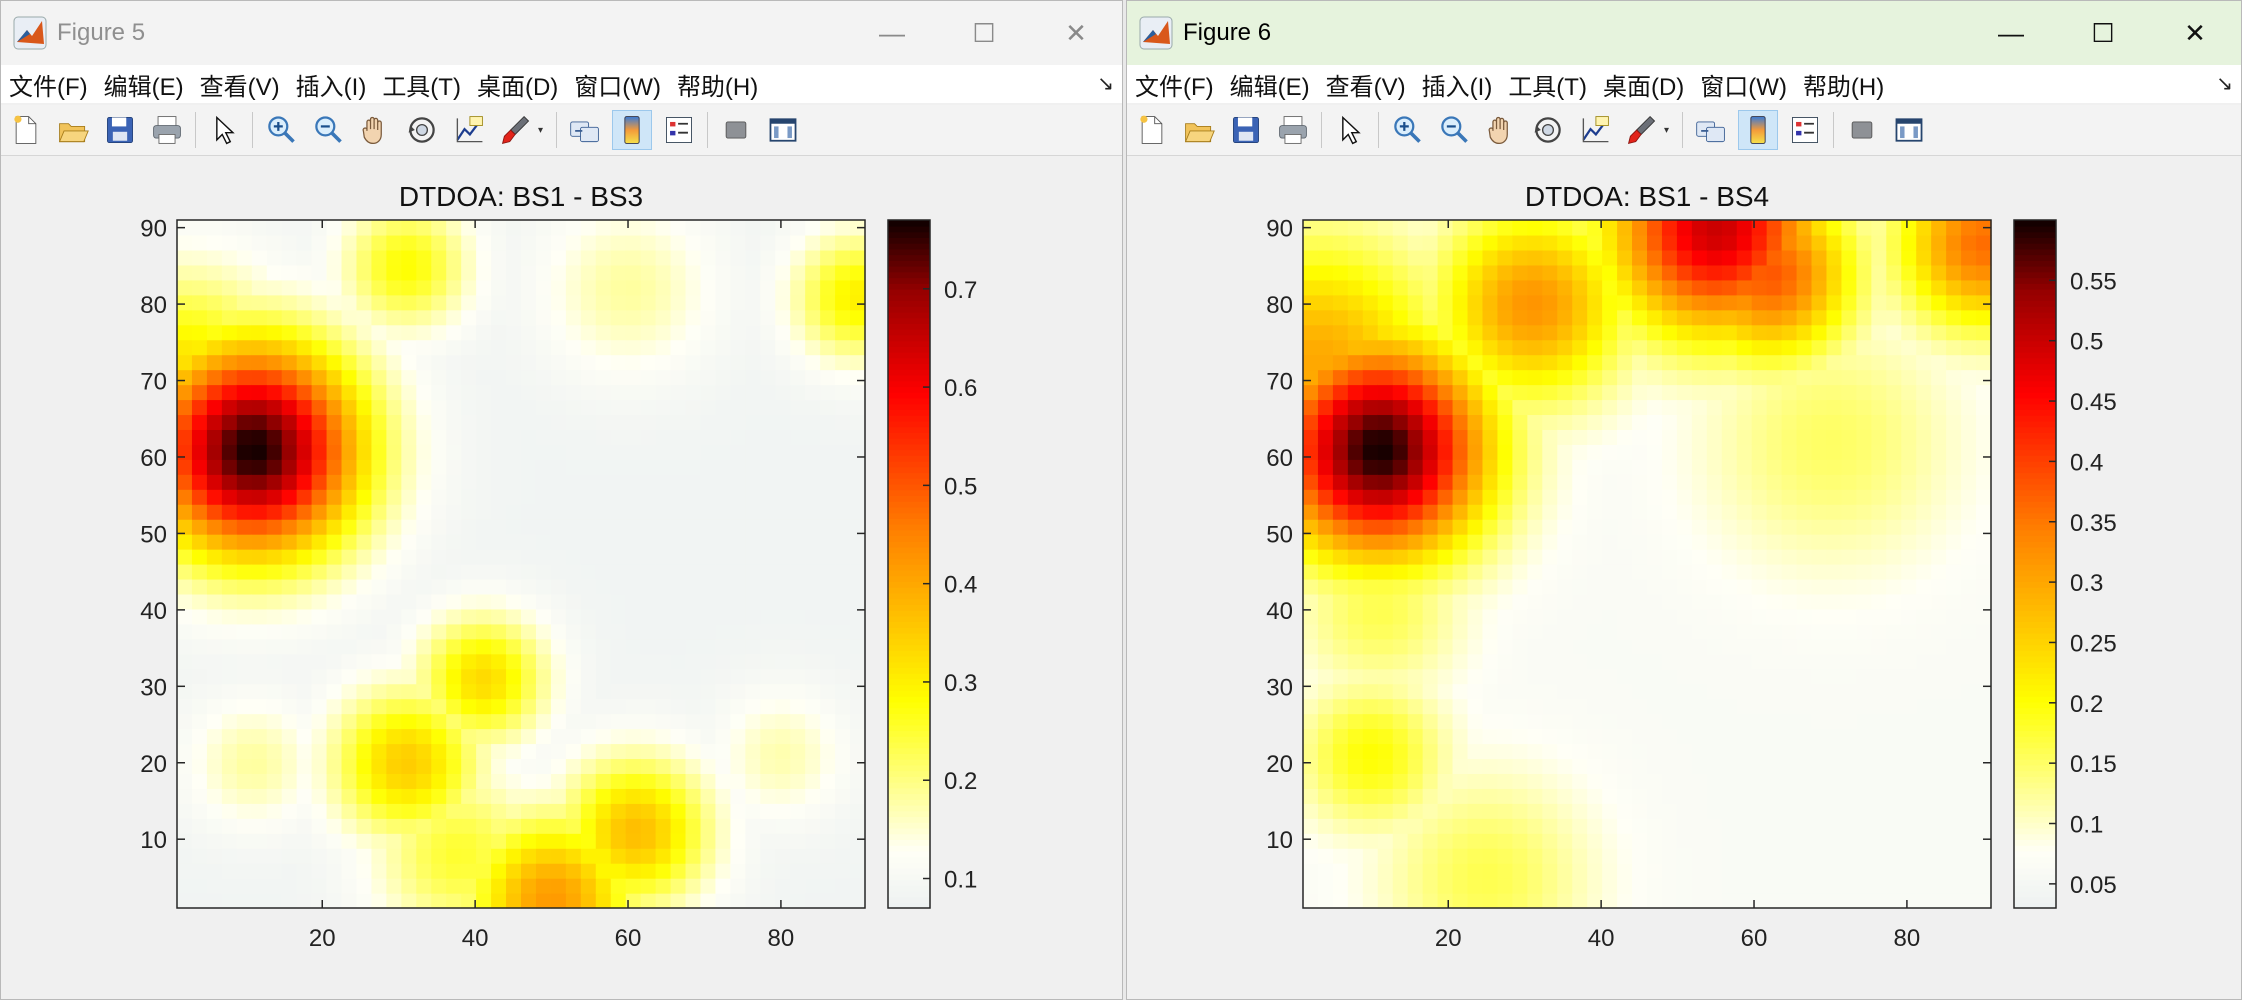  I want to click on title-bar: Figure 6 — ☐ ✕, so click(1684, 33).